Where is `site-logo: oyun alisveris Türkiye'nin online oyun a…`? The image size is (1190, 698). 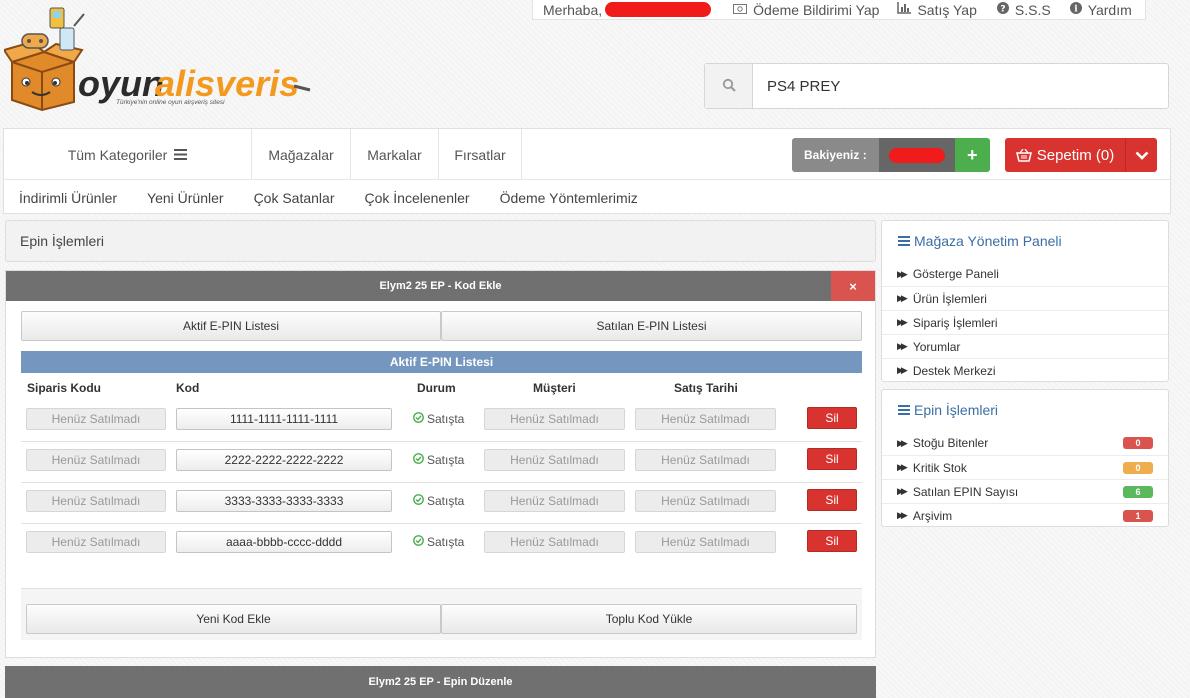
site-logo: oyun alisveris Türkiye'nin online oyun a… is located at coordinates (158, 58).